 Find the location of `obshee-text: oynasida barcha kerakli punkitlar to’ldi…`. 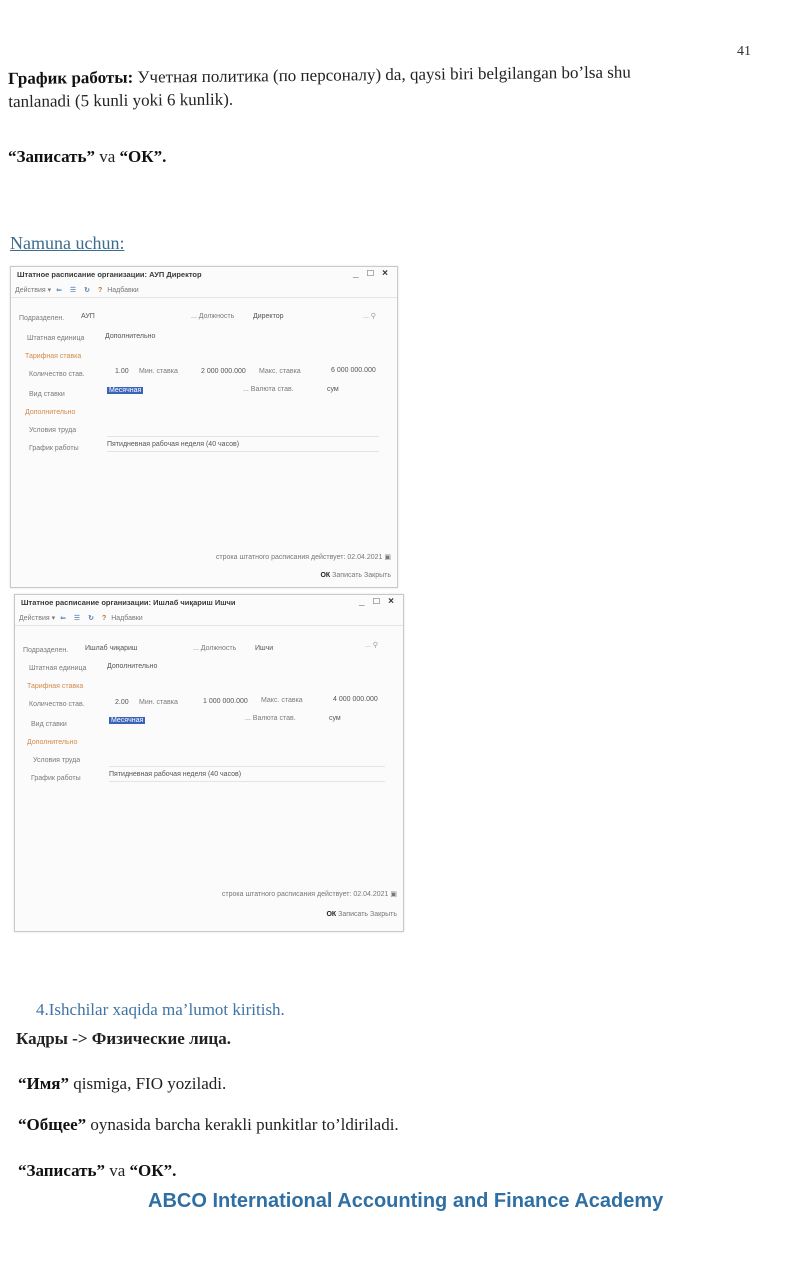

obshee-text: oynasida barcha kerakli punkitlar to’ldi… is located at coordinates (242, 1124).